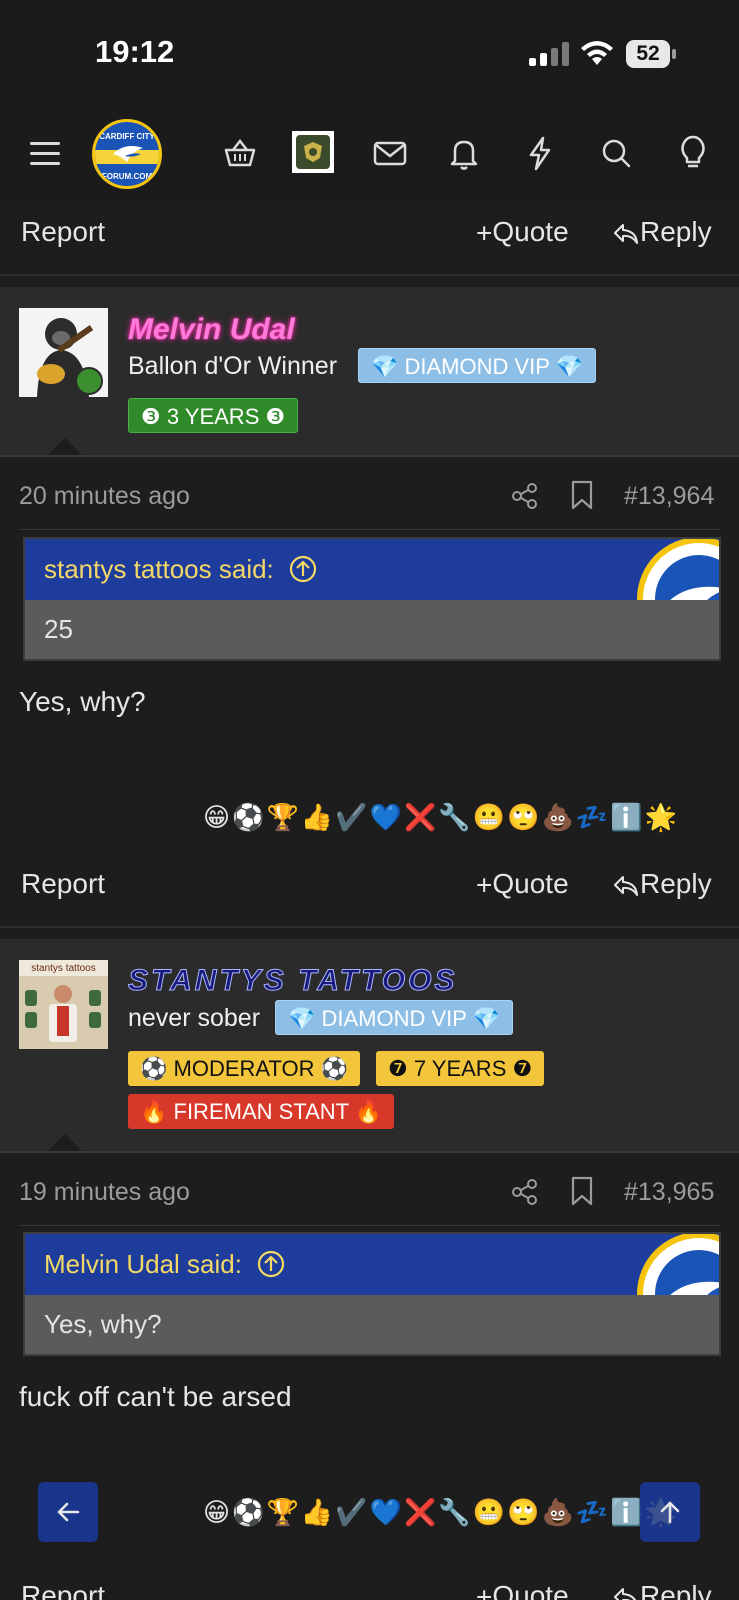  I want to click on post-message: Yes, why?, so click(82, 701).